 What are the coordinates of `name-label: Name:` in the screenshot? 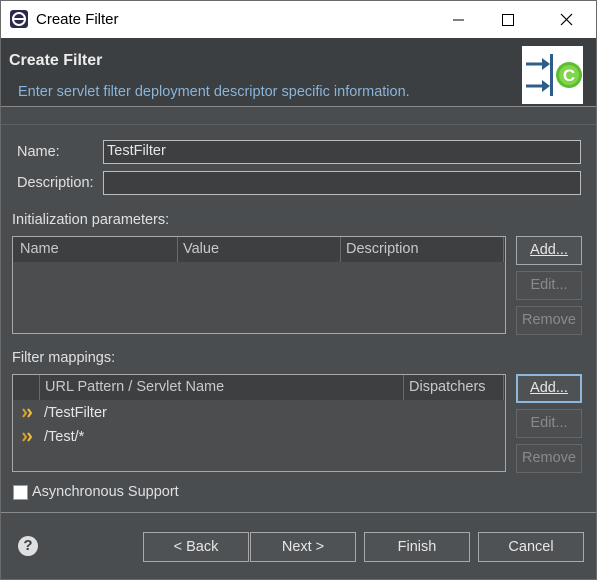 It's located at (38, 152).